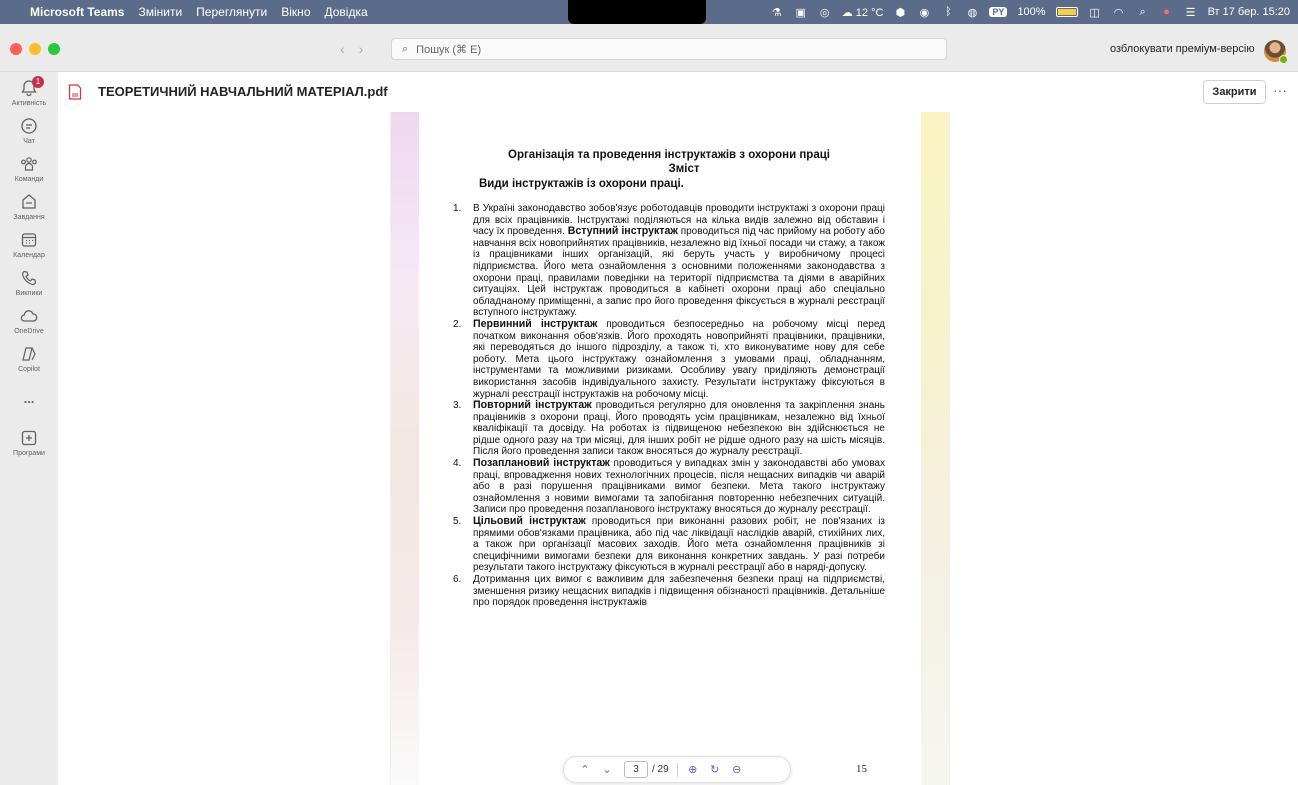 The height and width of the screenshot is (785, 1298). I want to click on list-number: 3., so click(457, 406).